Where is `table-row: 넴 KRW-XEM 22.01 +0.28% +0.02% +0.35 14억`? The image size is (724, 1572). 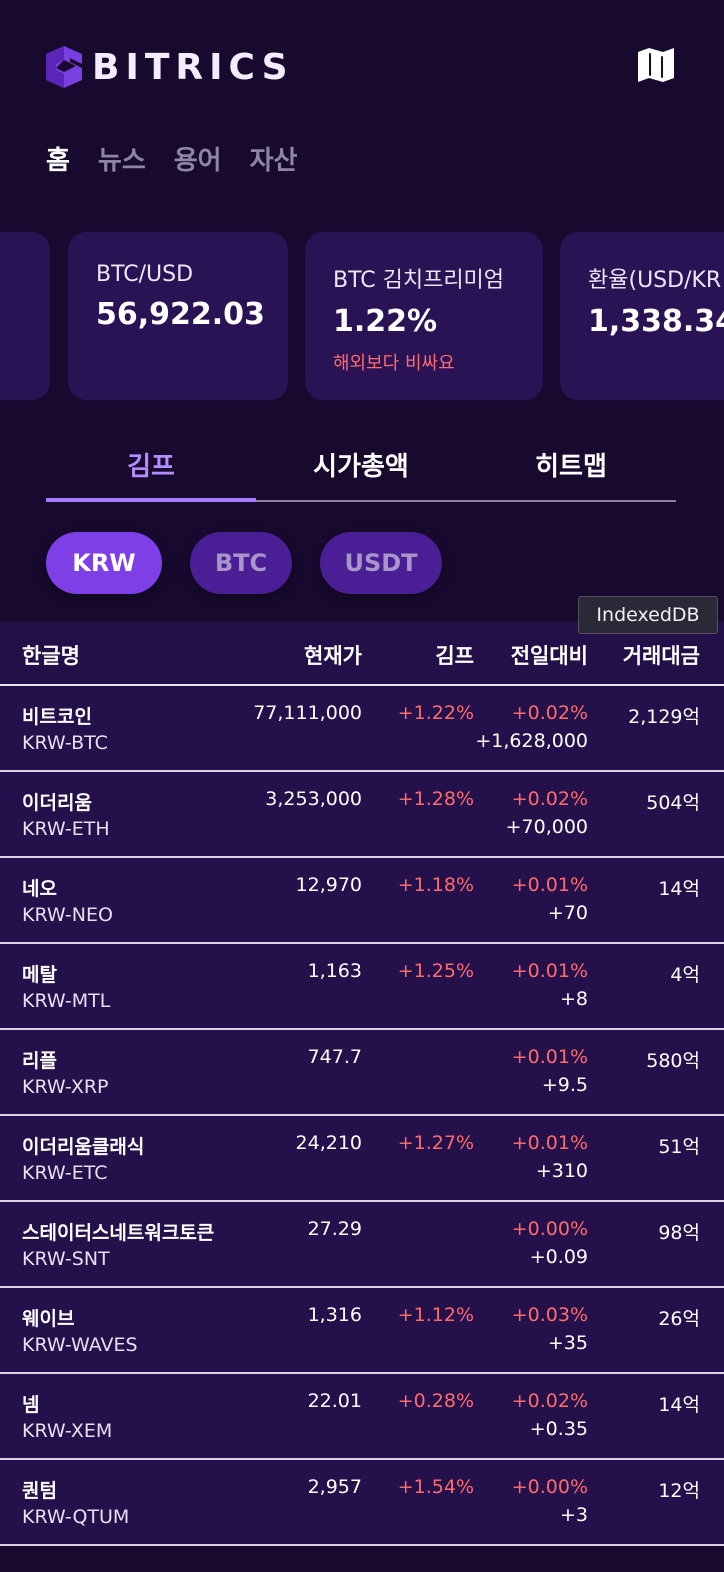
table-row: 넴 KRW-XEM 22.01 +0.28% +0.02% +0.35 14억 is located at coordinates (362, 1417).